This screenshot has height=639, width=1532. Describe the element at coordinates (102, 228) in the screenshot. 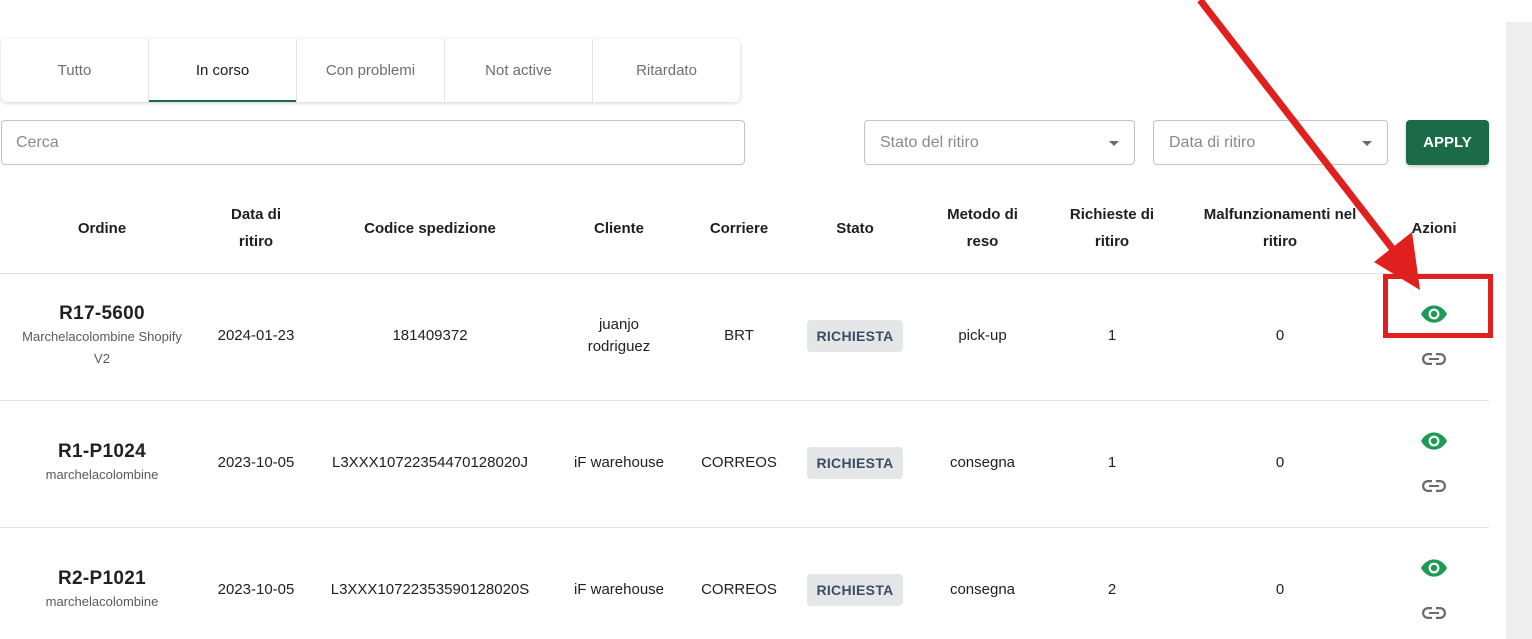

I see `header-ordine: Ordine` at that location.